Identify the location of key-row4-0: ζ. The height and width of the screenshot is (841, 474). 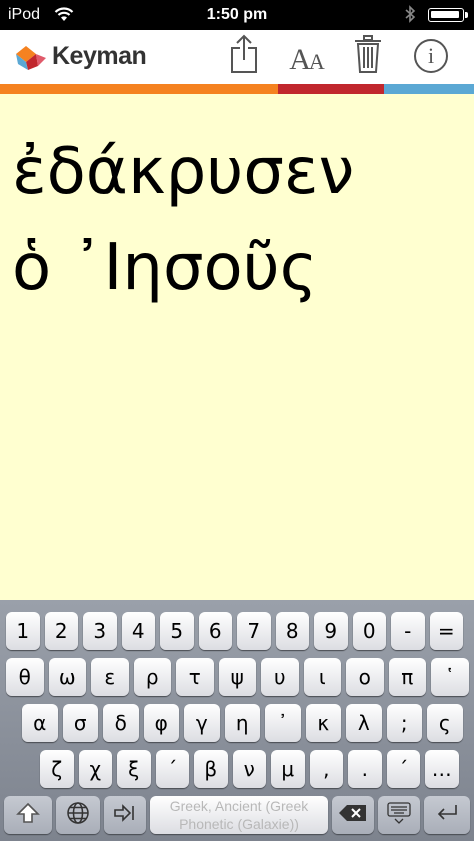
(57, 769).